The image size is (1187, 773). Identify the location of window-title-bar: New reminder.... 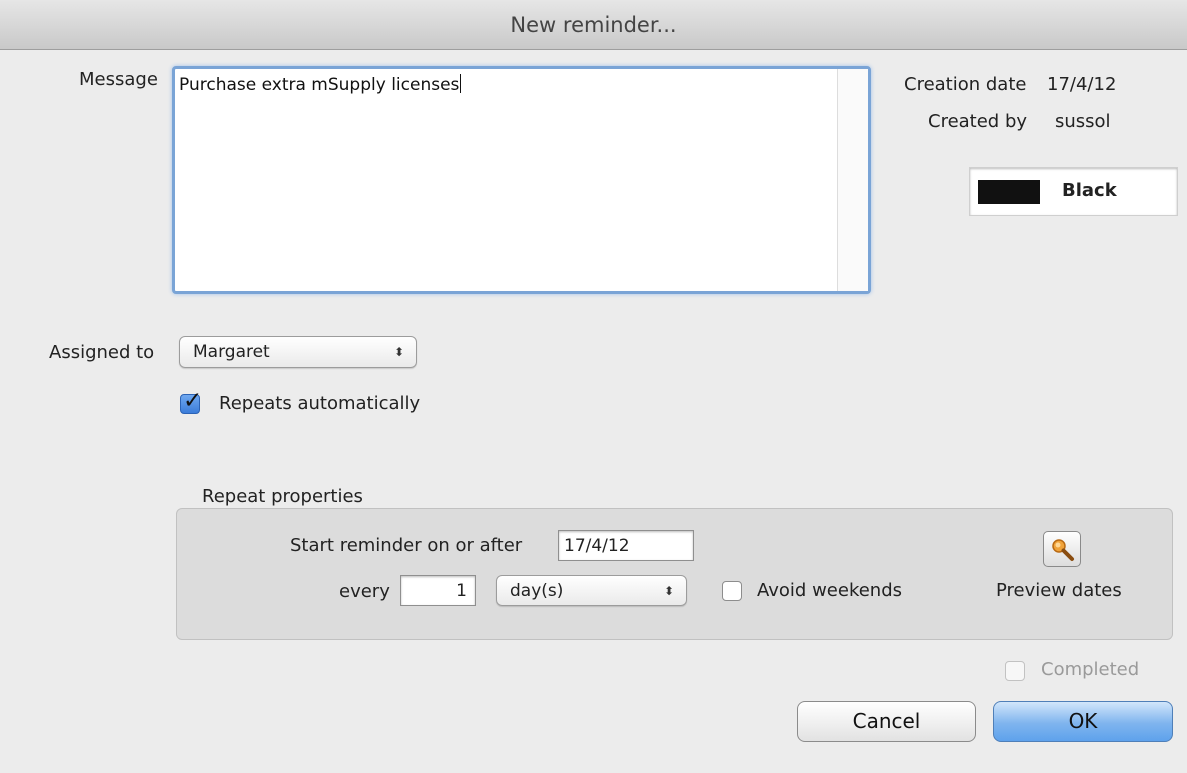
(593, 25).